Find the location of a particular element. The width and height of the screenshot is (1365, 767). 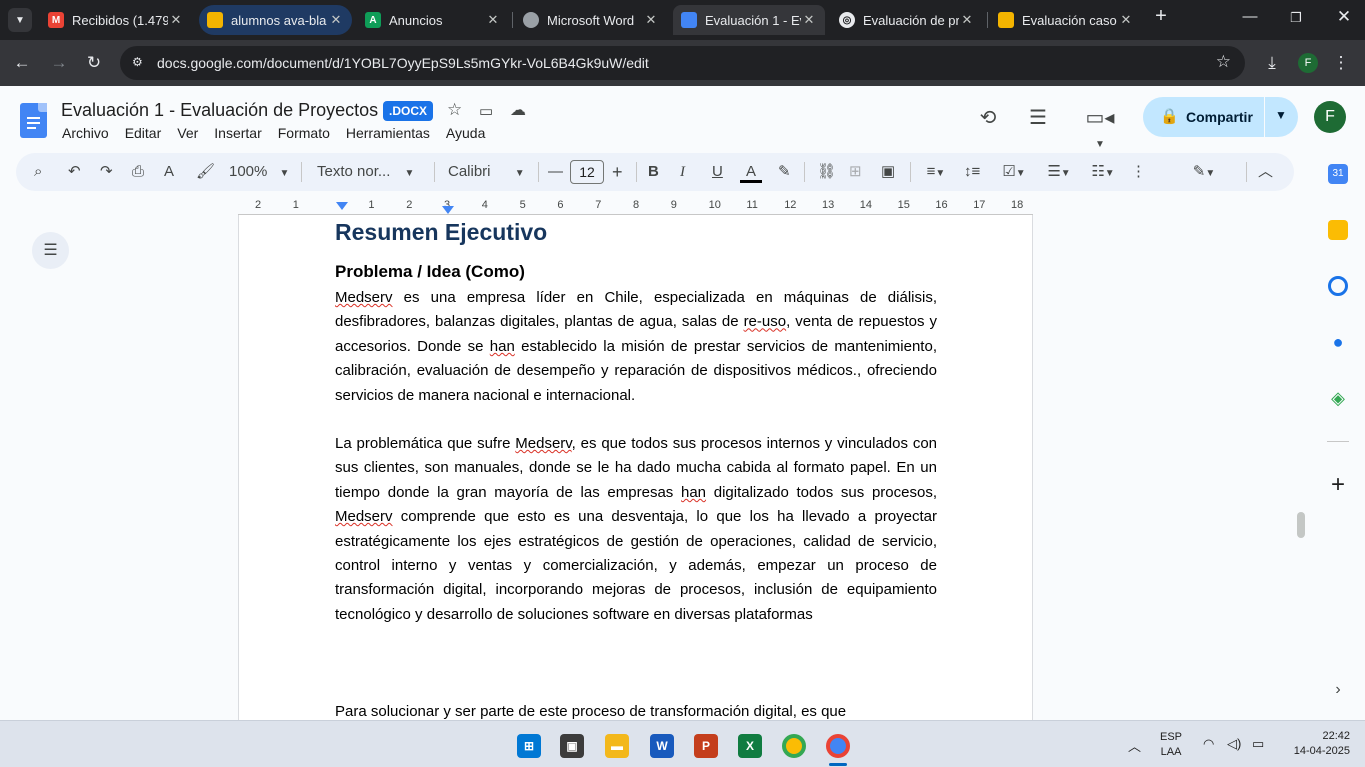

browser-tab: Microsoft Word ✕ is located at coordinates (591, 20).